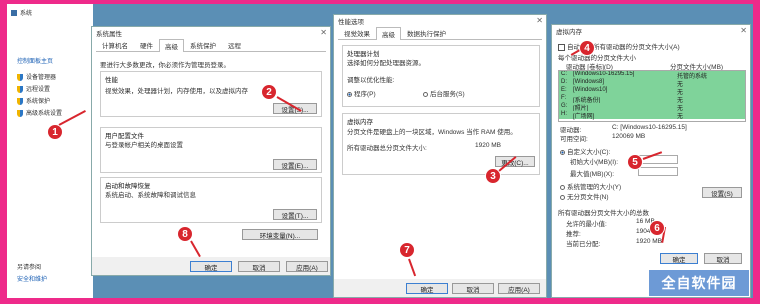  I want to click on drive-row: F: [系统备份] 无, so click(652, 99).